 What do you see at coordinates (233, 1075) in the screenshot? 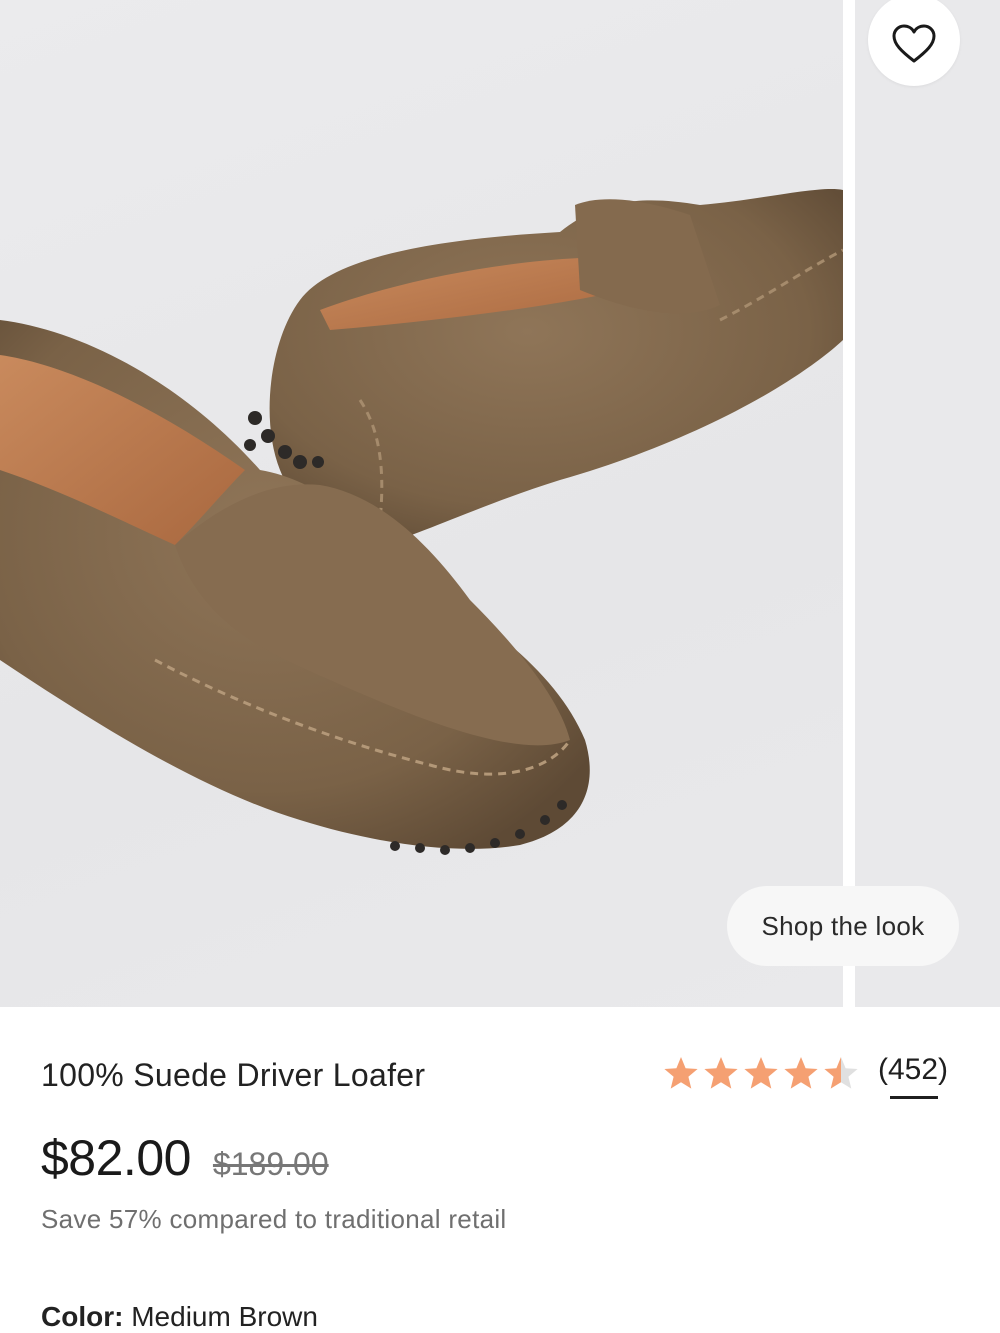
I see `product-title: 100% Suede Driver Loafer` at bounding box center [233, 1075].